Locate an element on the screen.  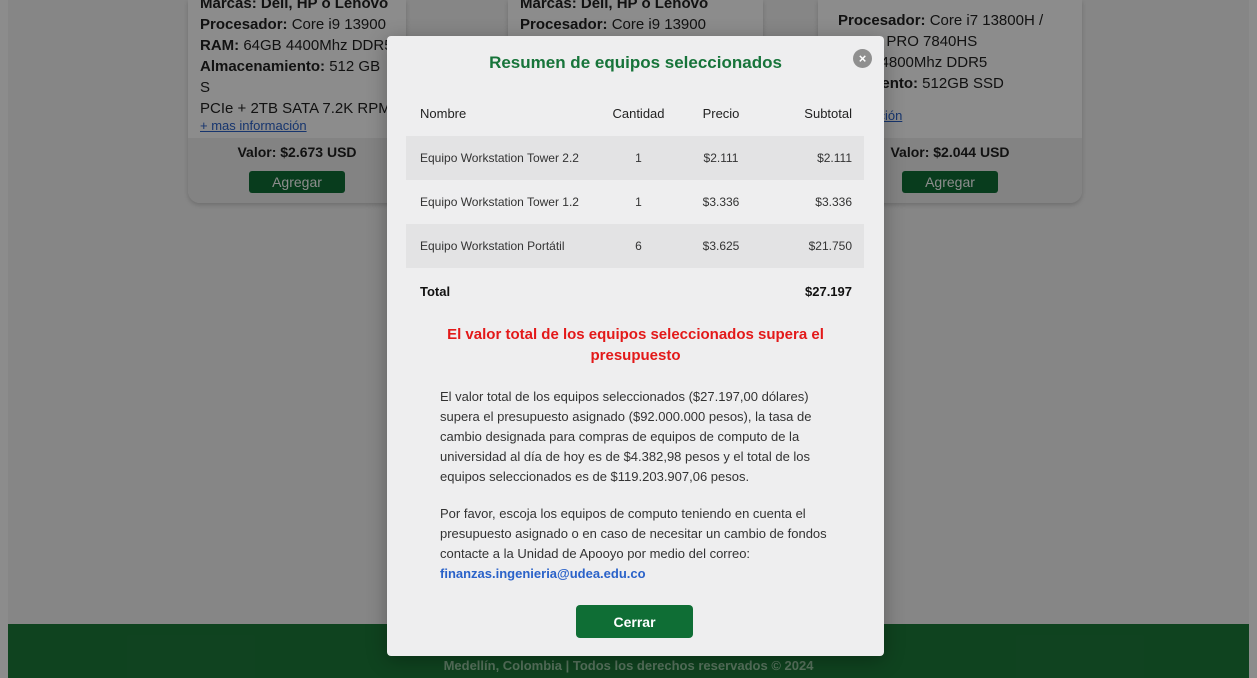
cell-price: $3.625 is located at coordinates (721, 246).